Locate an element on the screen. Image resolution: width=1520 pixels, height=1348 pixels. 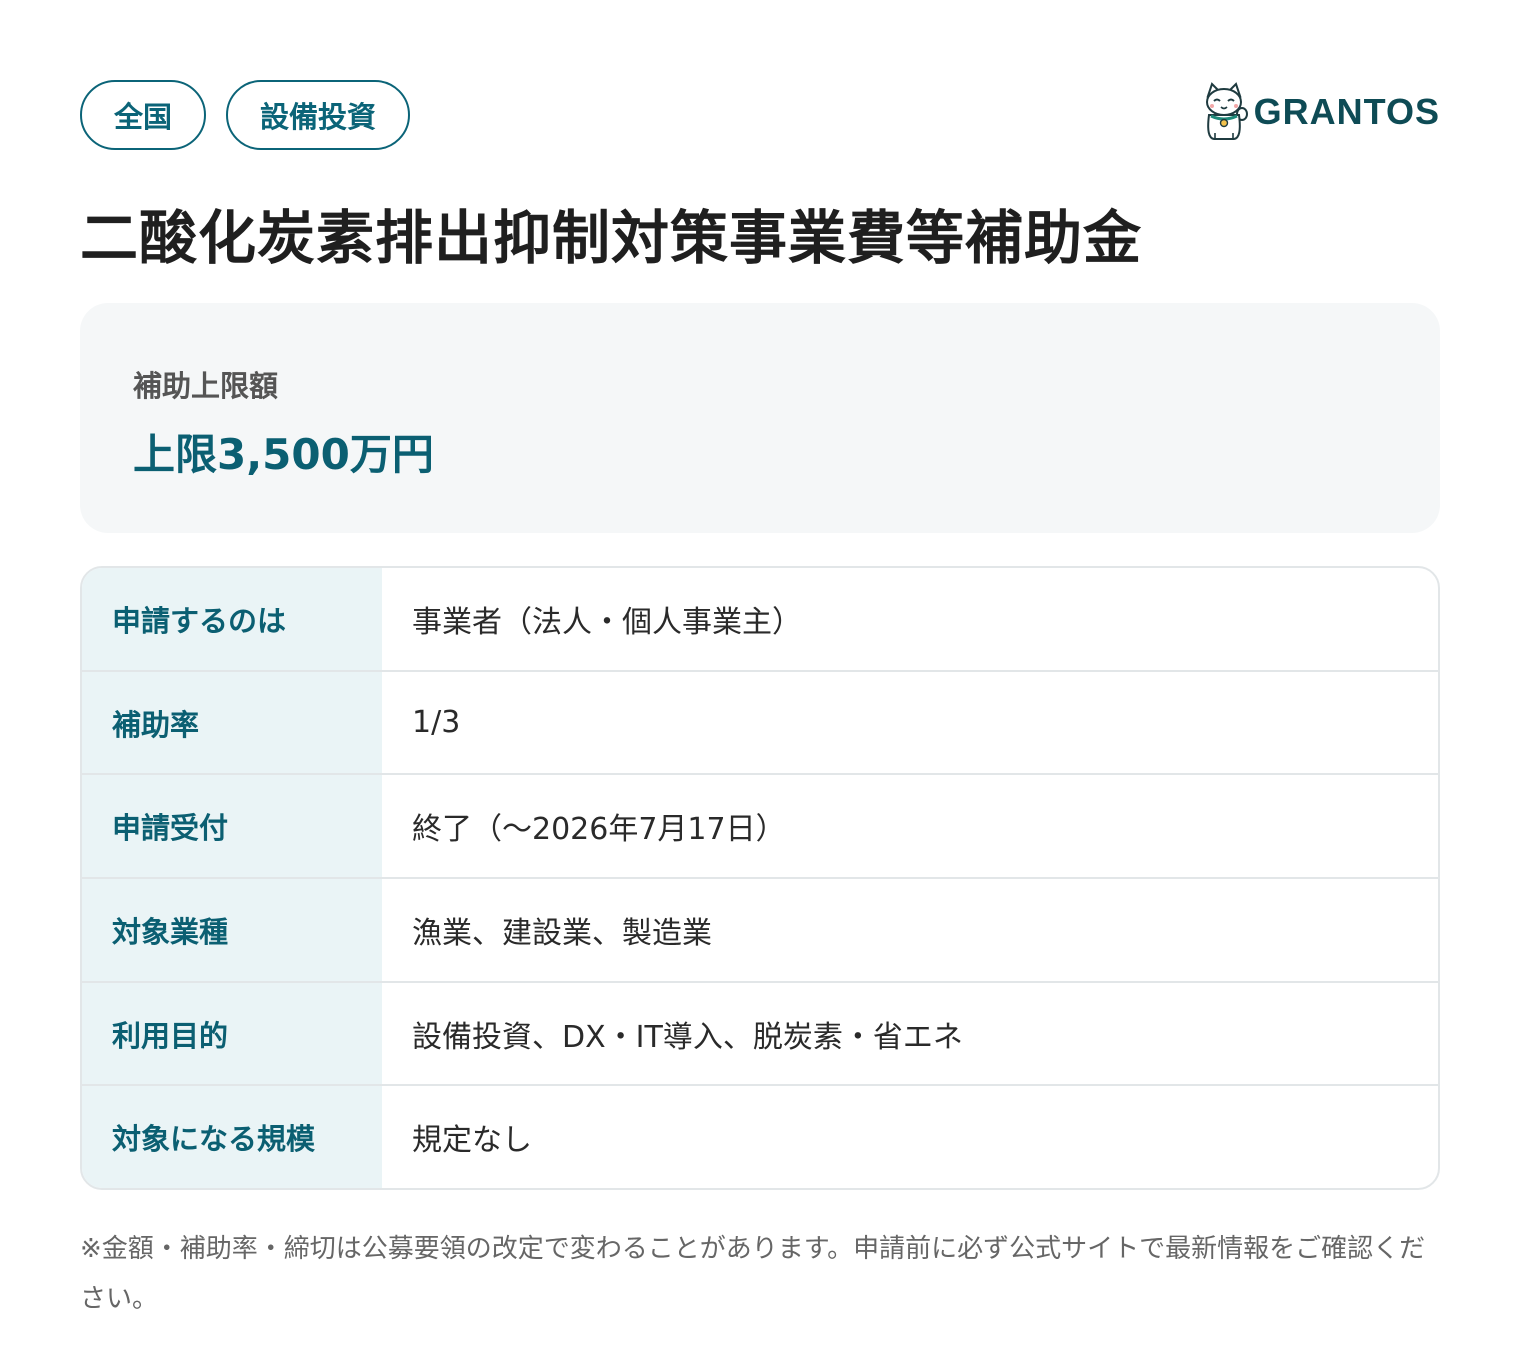
row-value-application-period: 終了（〜2026年7月17日） is located at coordinates (599, 830).